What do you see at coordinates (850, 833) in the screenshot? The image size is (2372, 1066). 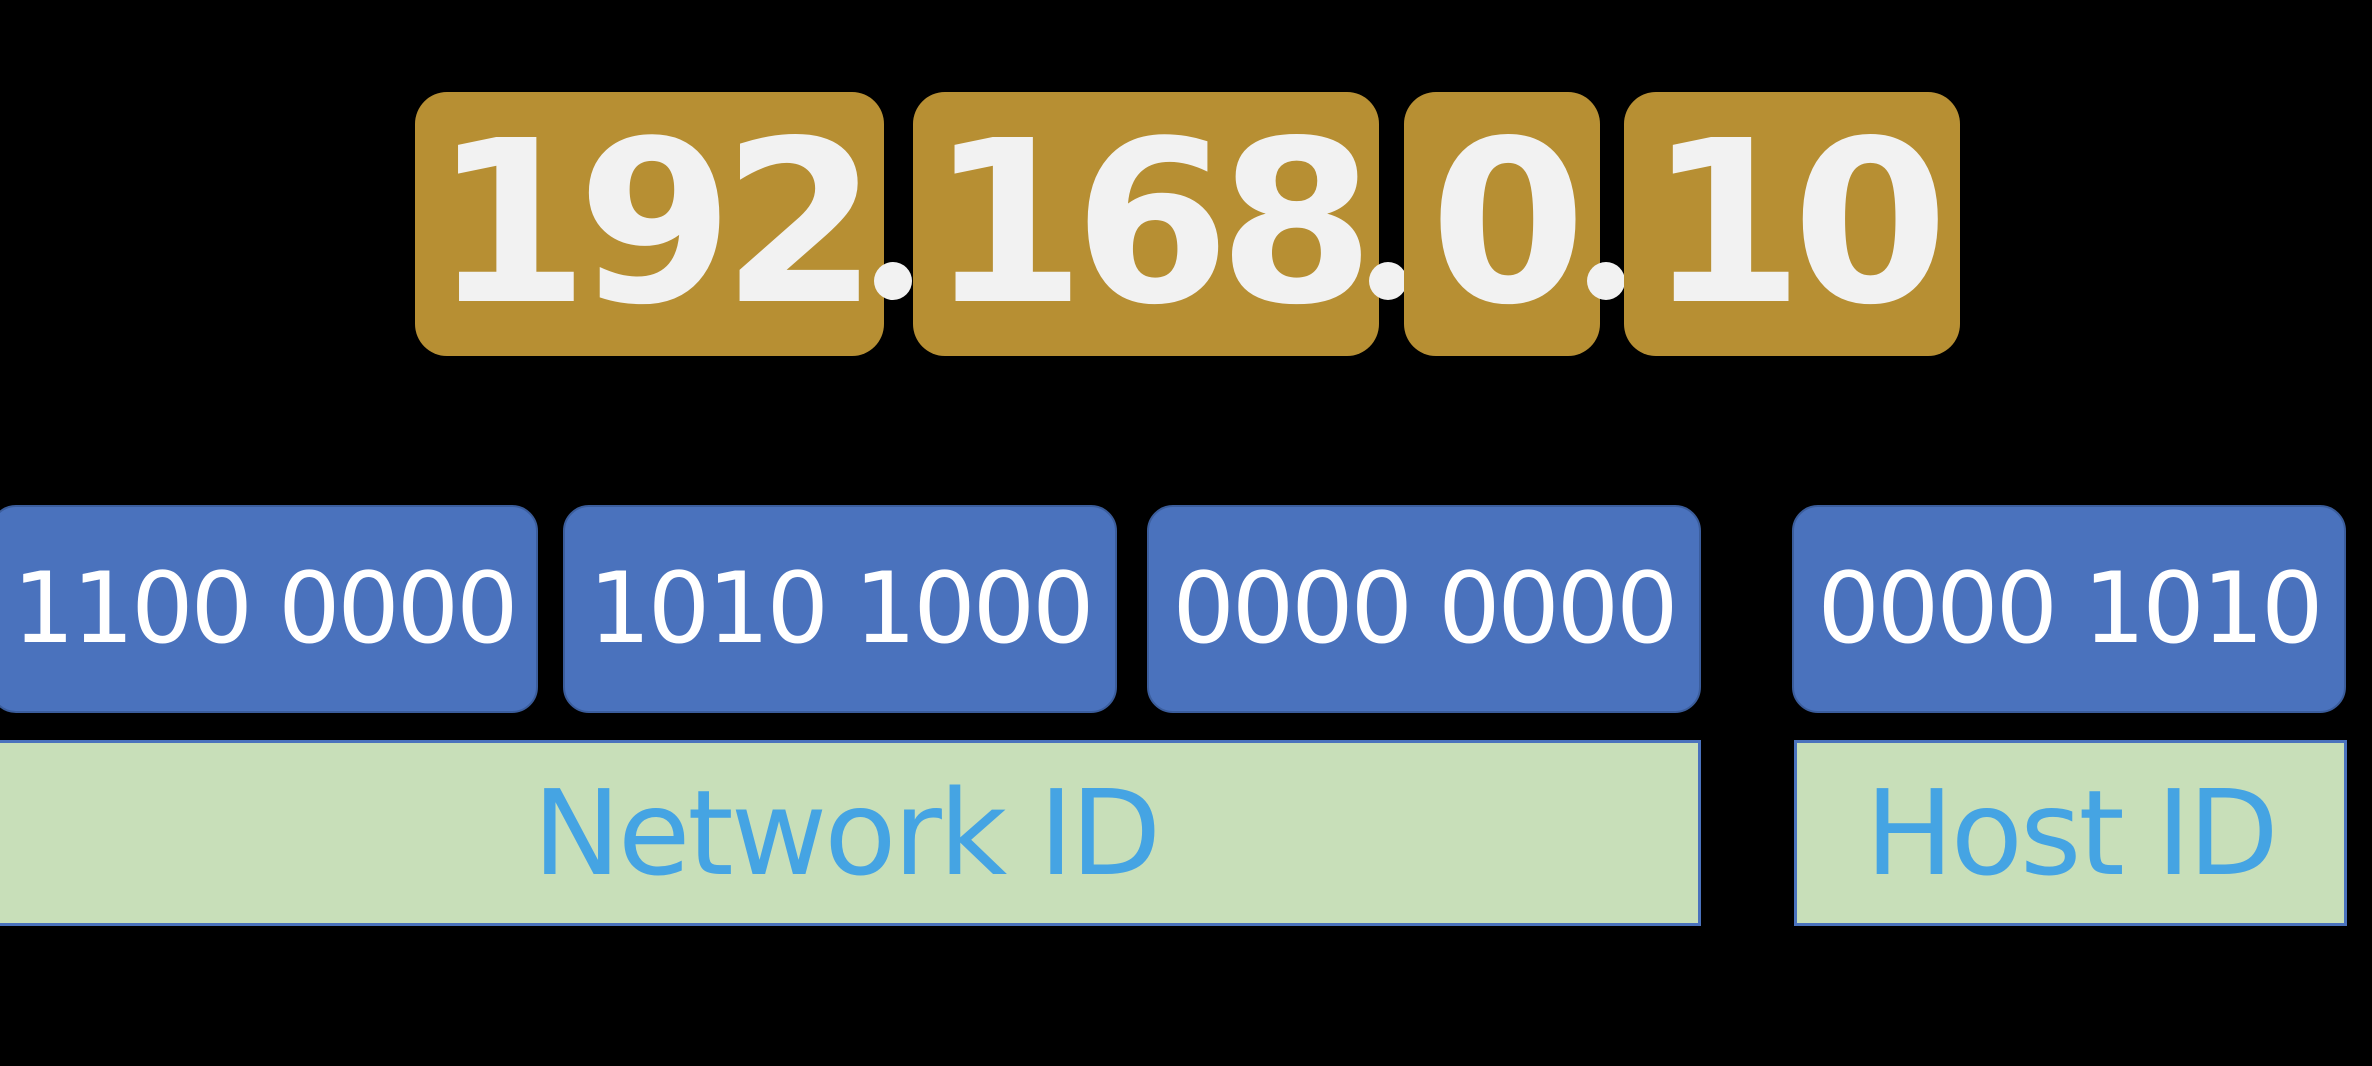 I see `network-id-label: Network ID` at bounding box center [850, 833].